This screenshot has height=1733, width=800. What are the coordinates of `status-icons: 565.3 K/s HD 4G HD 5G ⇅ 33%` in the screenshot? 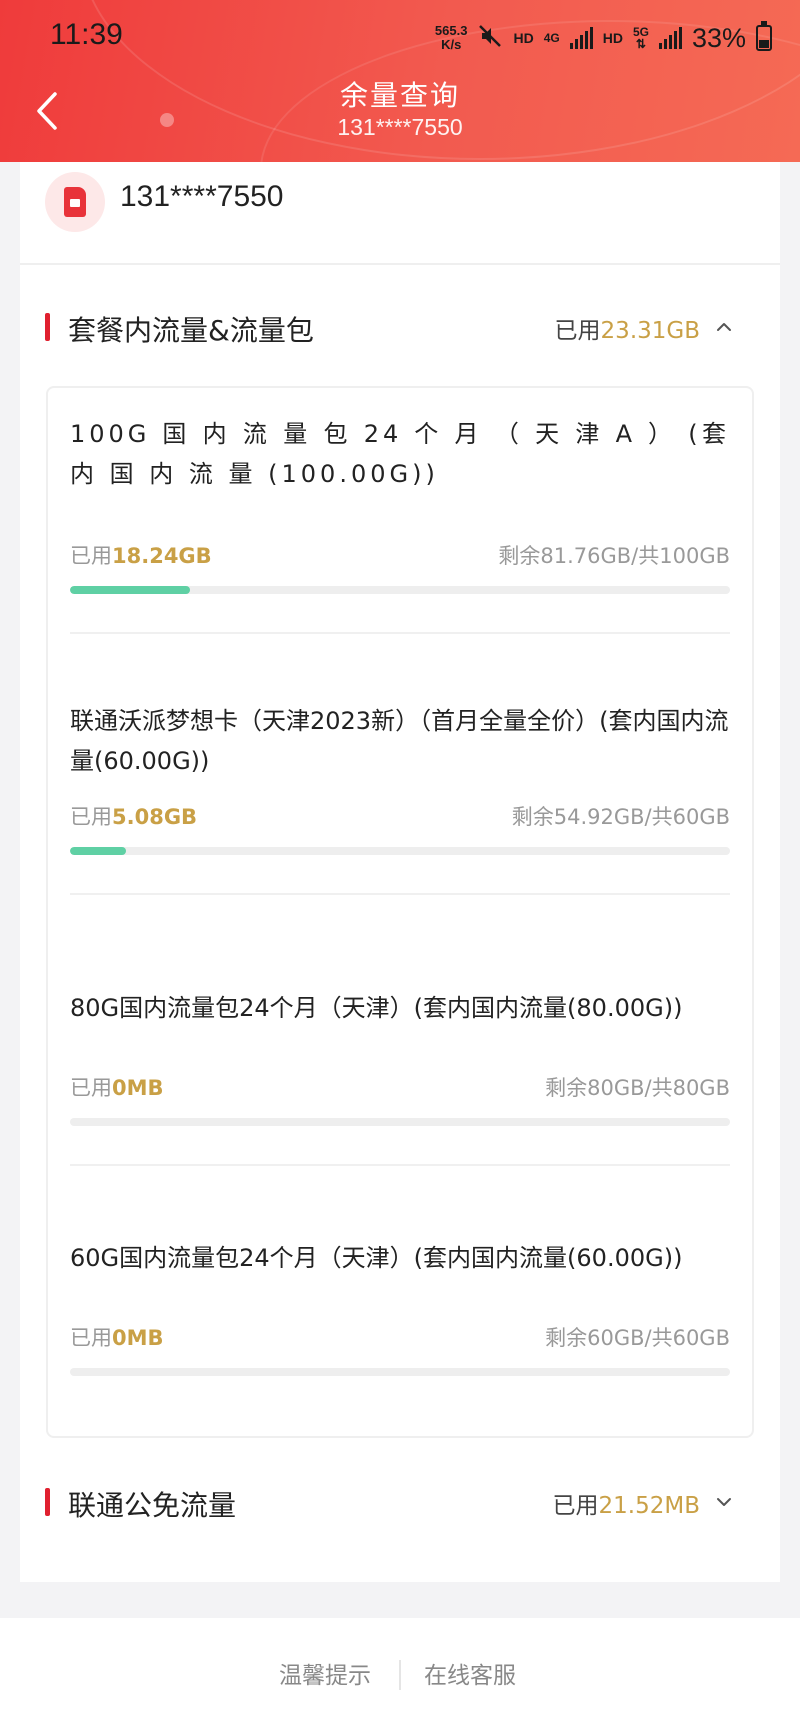 It's located at (603, 38).